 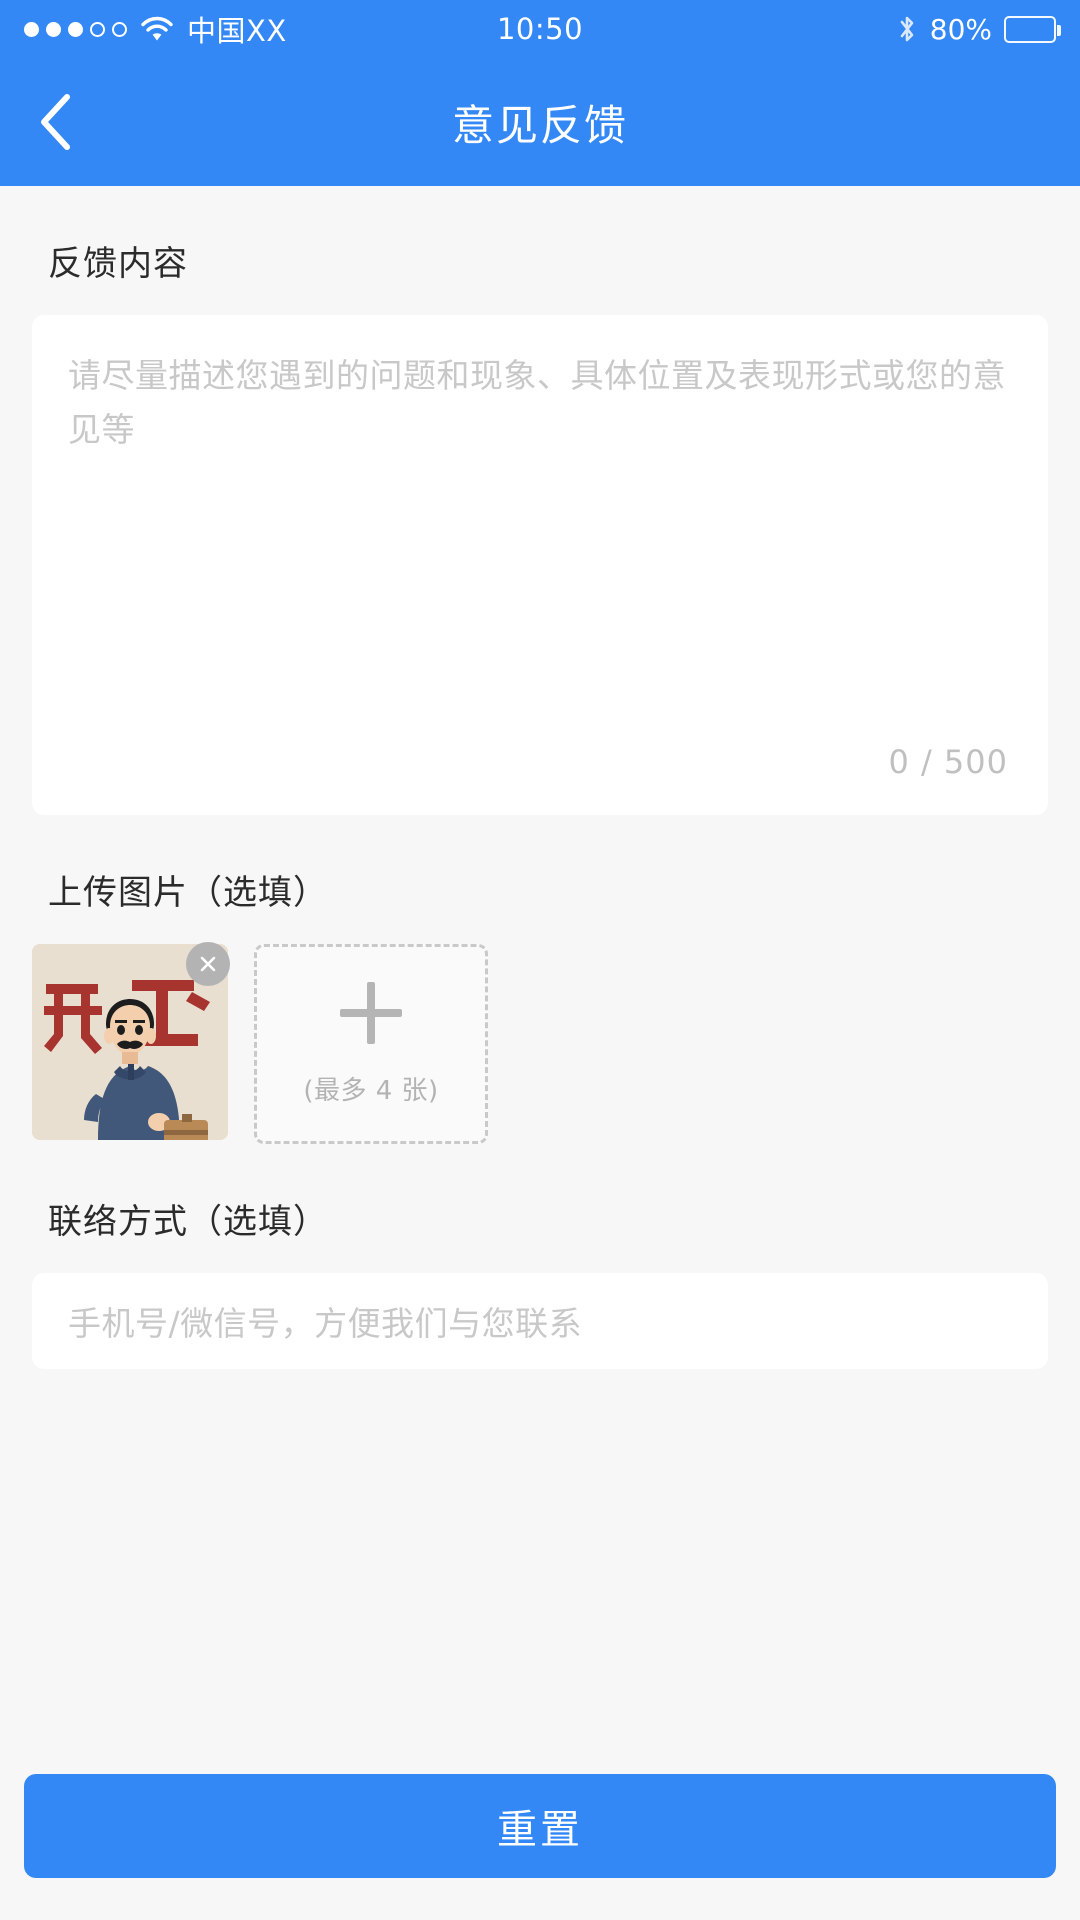 What do you see at coordinates (540, 1826) in the screenshot?
I see `reset-button: 重置` at bounding box center [540, 1826].